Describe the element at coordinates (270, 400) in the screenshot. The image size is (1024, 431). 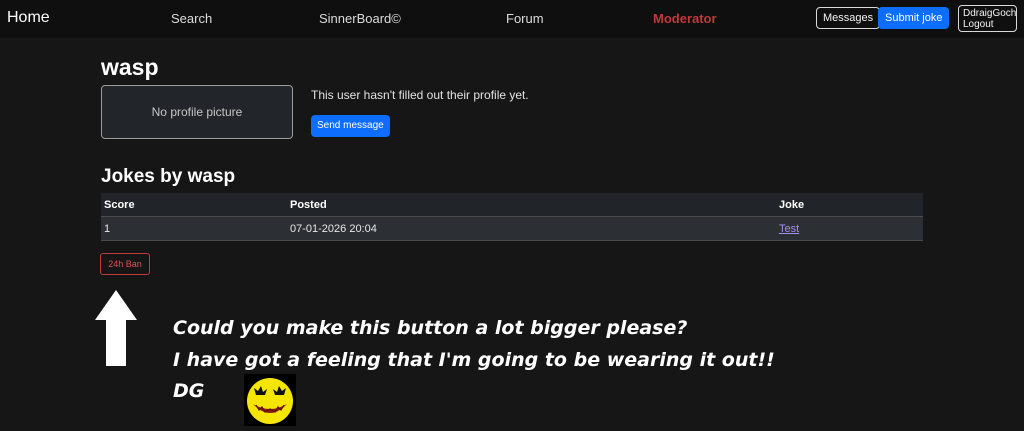
I see `joker-smiley-icon` at that location.